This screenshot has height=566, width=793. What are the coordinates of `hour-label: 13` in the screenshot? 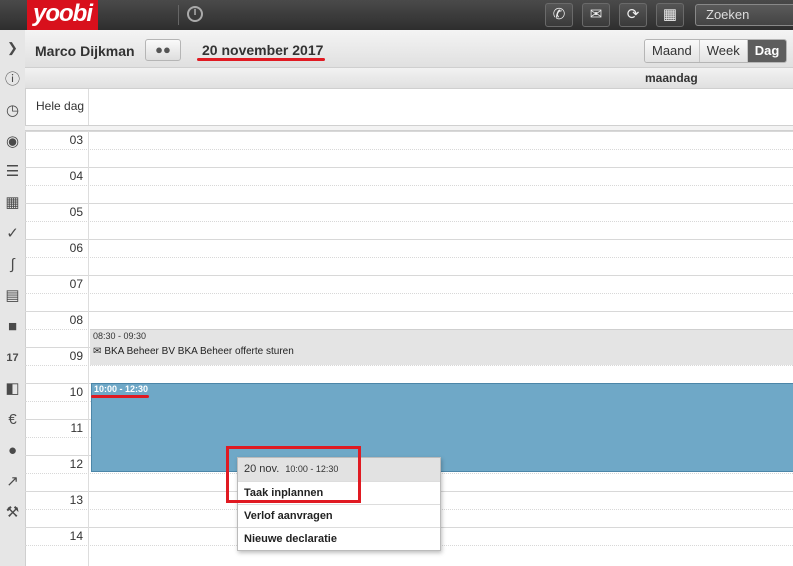 It's located at (76, 500).